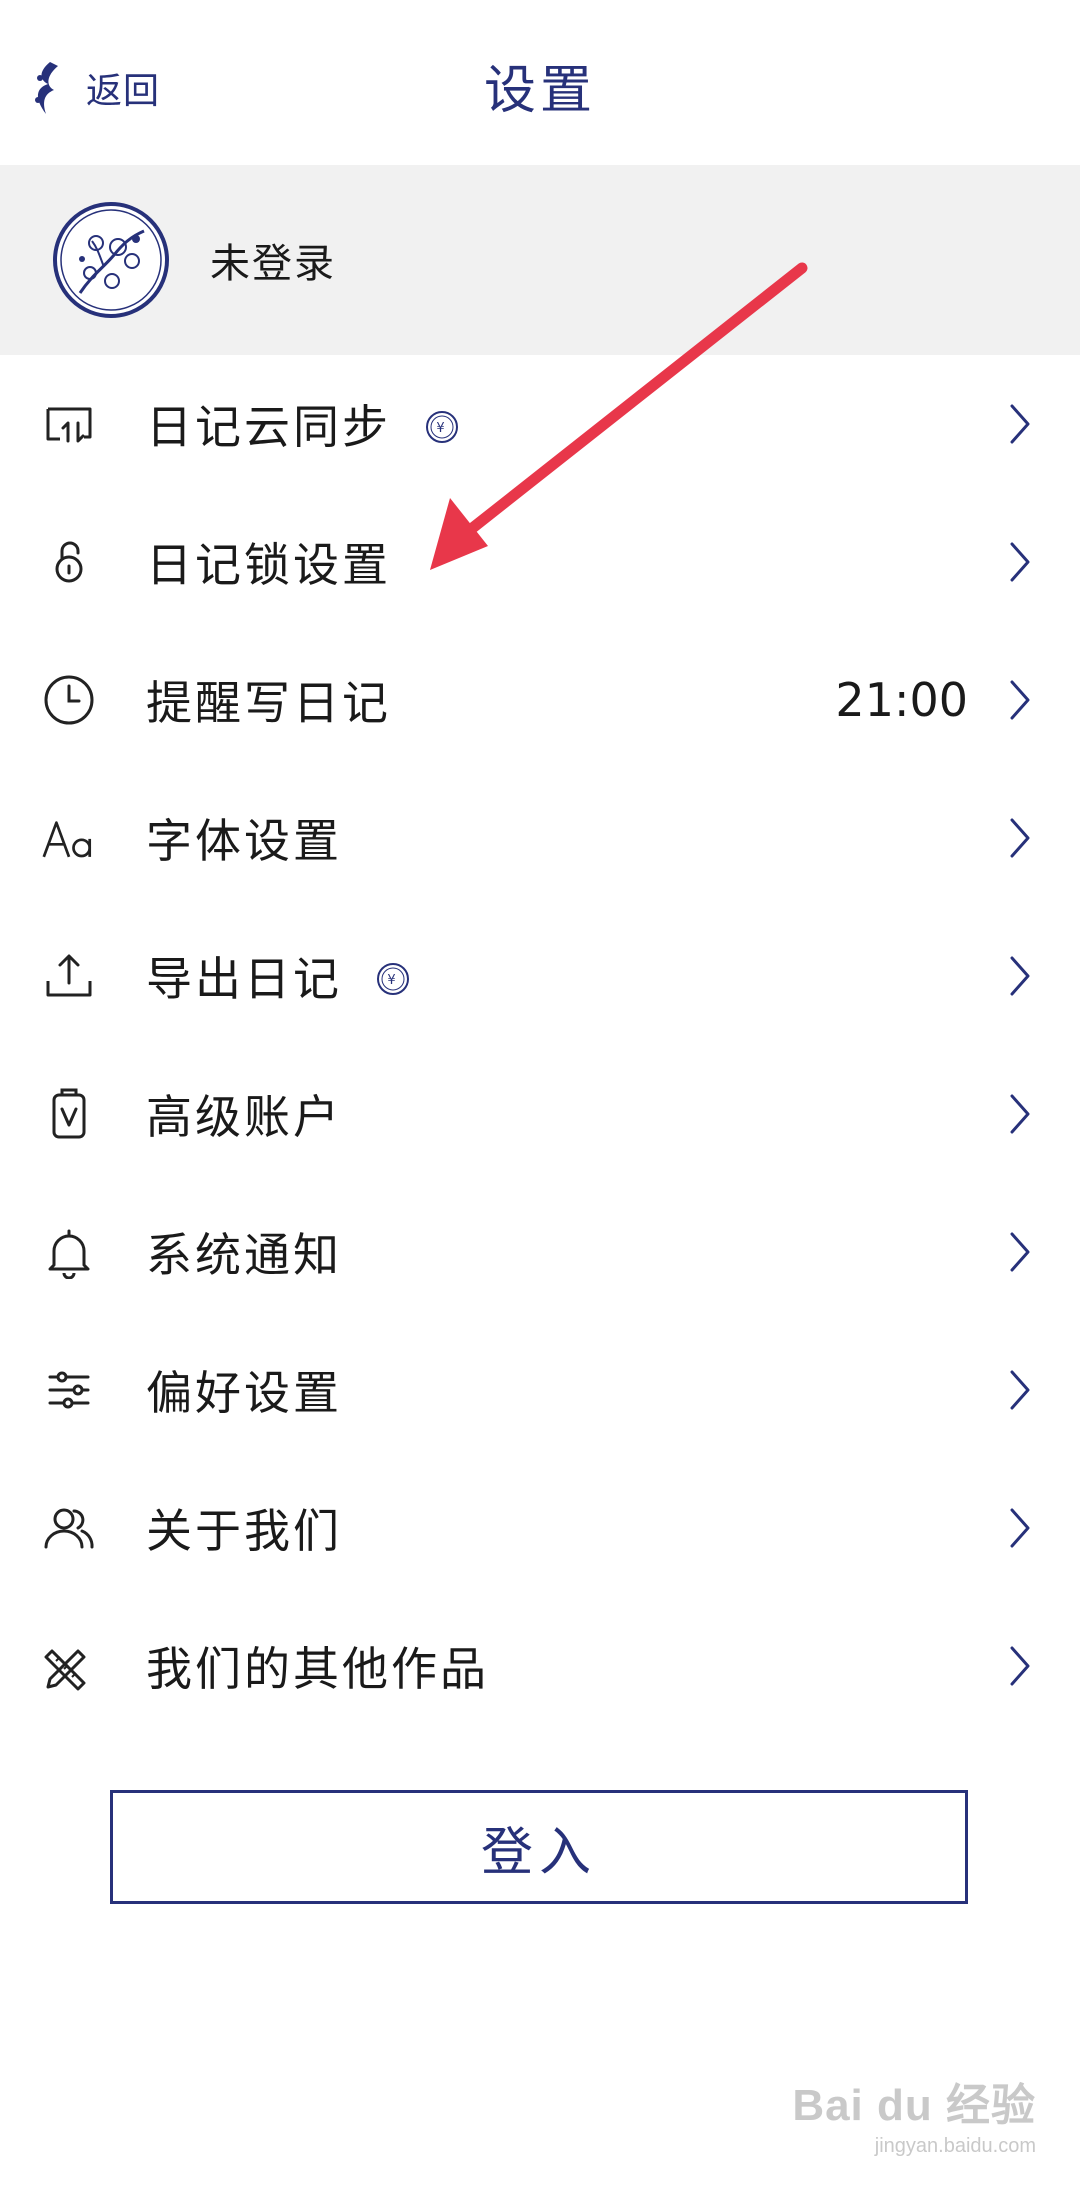 The height and width of the screenshot is (2198, 1080). Describe the element at coordinates (244, 979) in the screenshot. I see `menu-item-label: 导出日记` at that location.